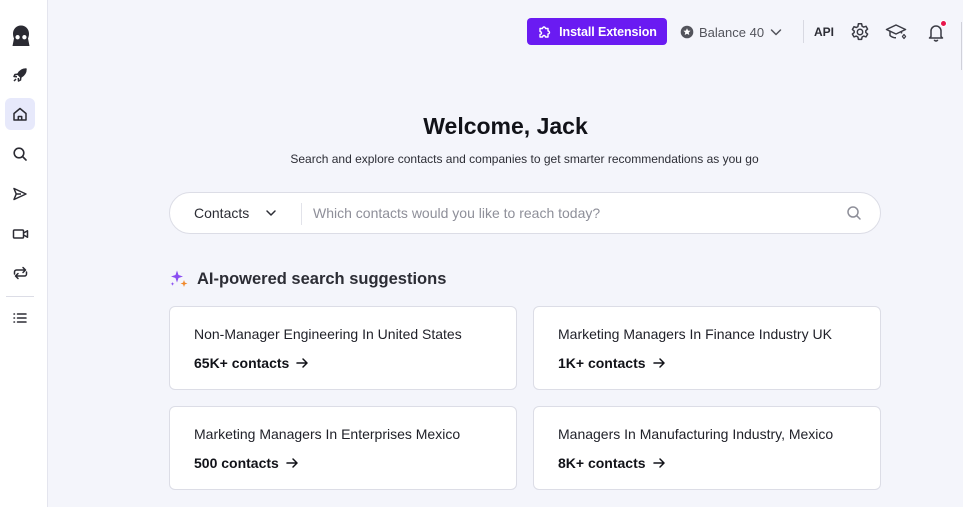  What do you see at coordinates (328, 334) in the screenshot?
I see `suggestion-card-title: Non-Manager Engineering In United States` at bounding box center [328, 334].